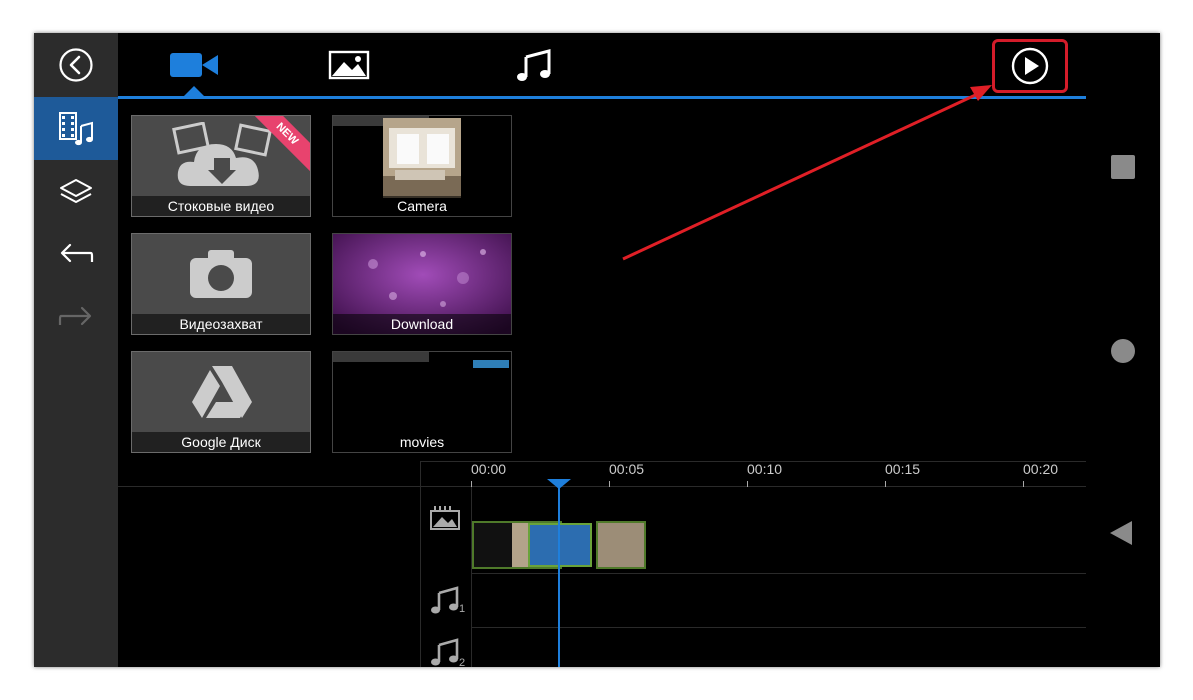  I want to click on google-drive-tile: Google Диск, so click(221, 402).